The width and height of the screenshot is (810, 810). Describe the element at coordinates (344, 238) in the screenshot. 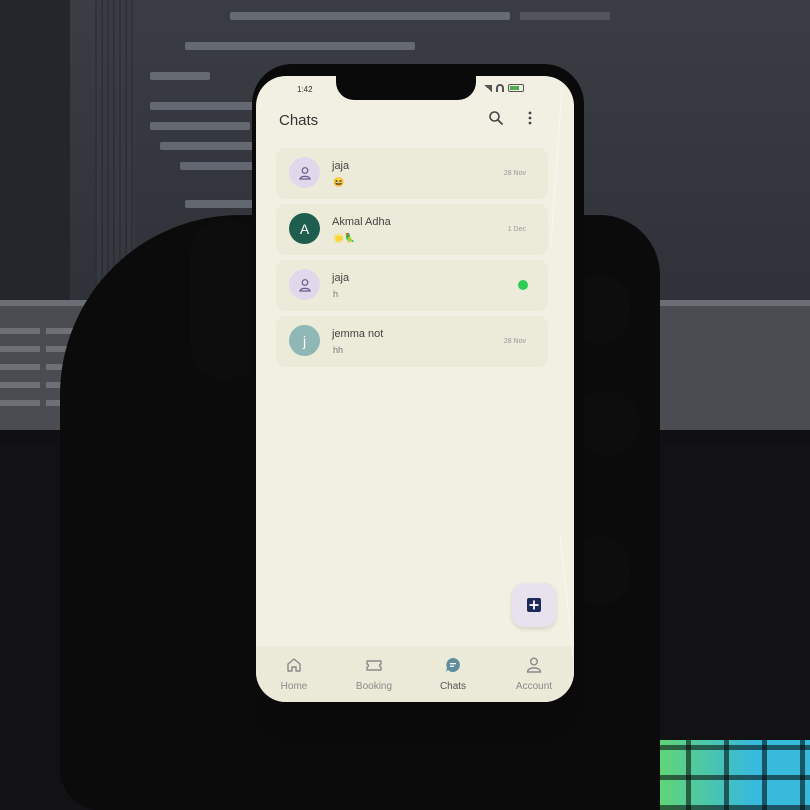

I see `chat-last-message: 🌟🦜` at that location.